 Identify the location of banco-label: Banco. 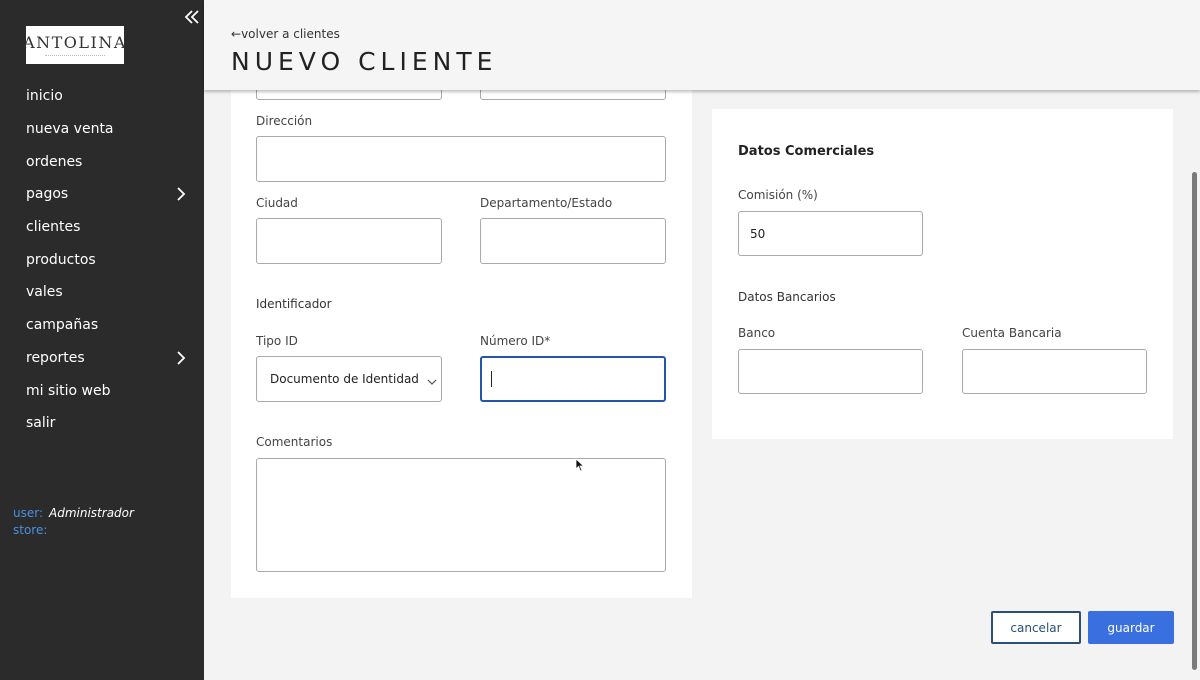
(757, 333).